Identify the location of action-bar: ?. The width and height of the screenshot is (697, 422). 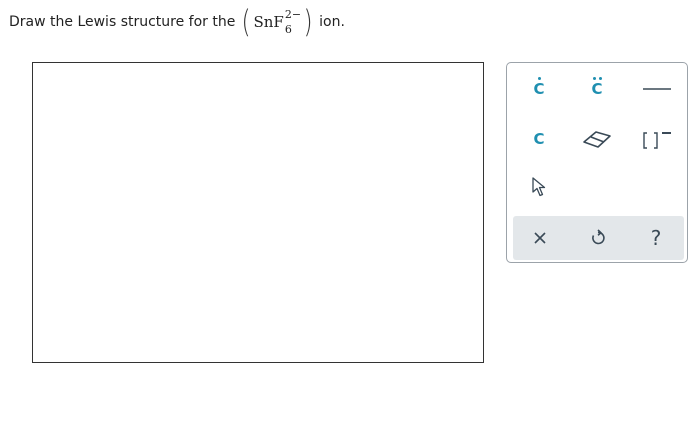
(598, 238).